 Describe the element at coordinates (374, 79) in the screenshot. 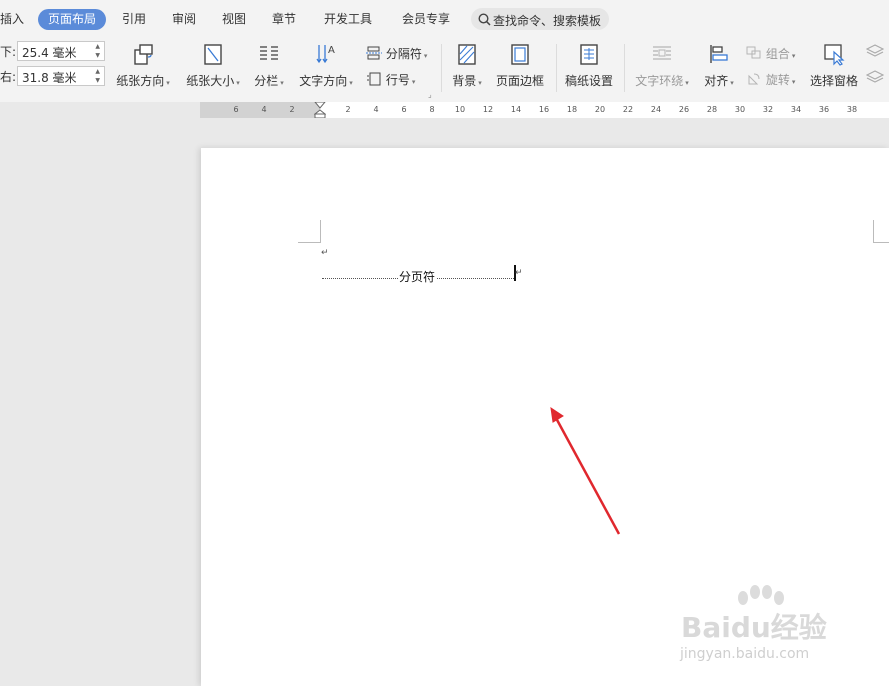

I see `line-number-icon` at that location.